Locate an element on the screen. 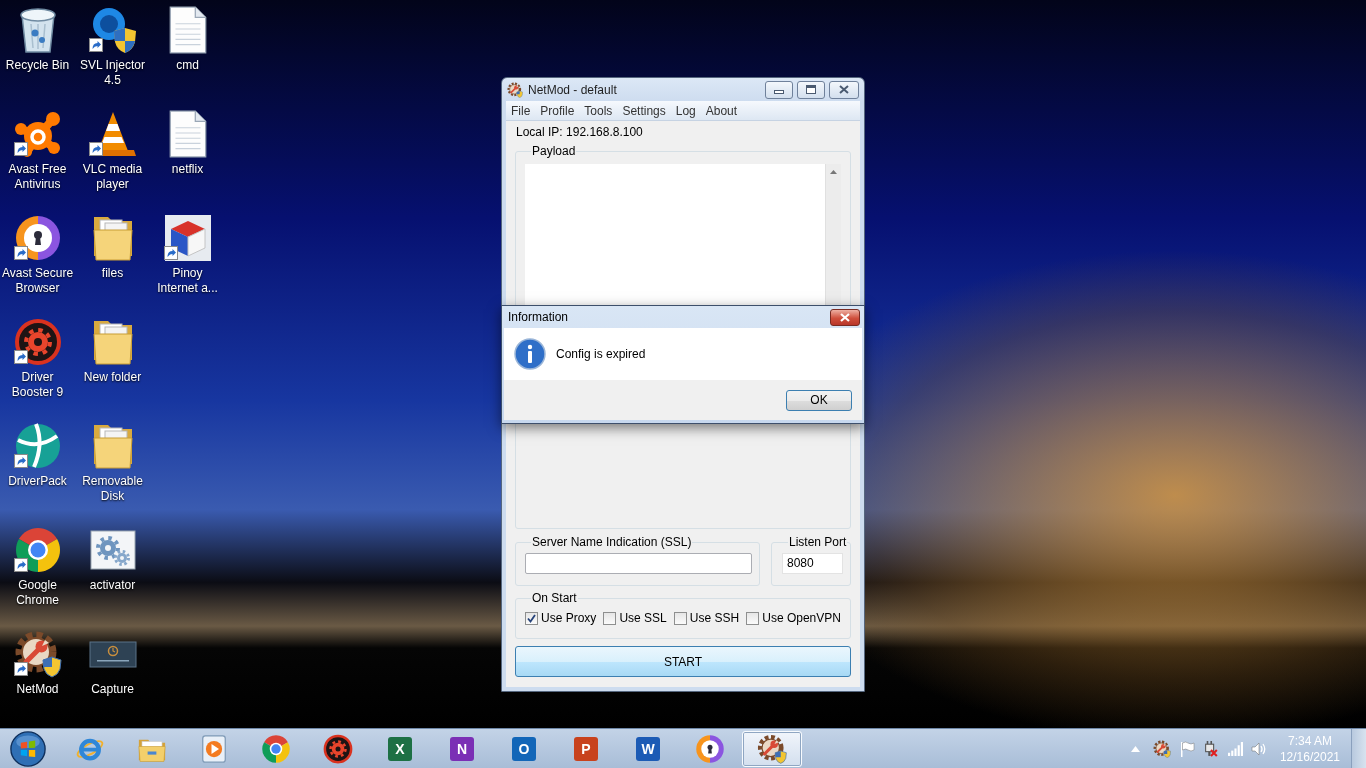 The image size is (1366, 768). taskbar-button: W is located at coordinates (648, 748).